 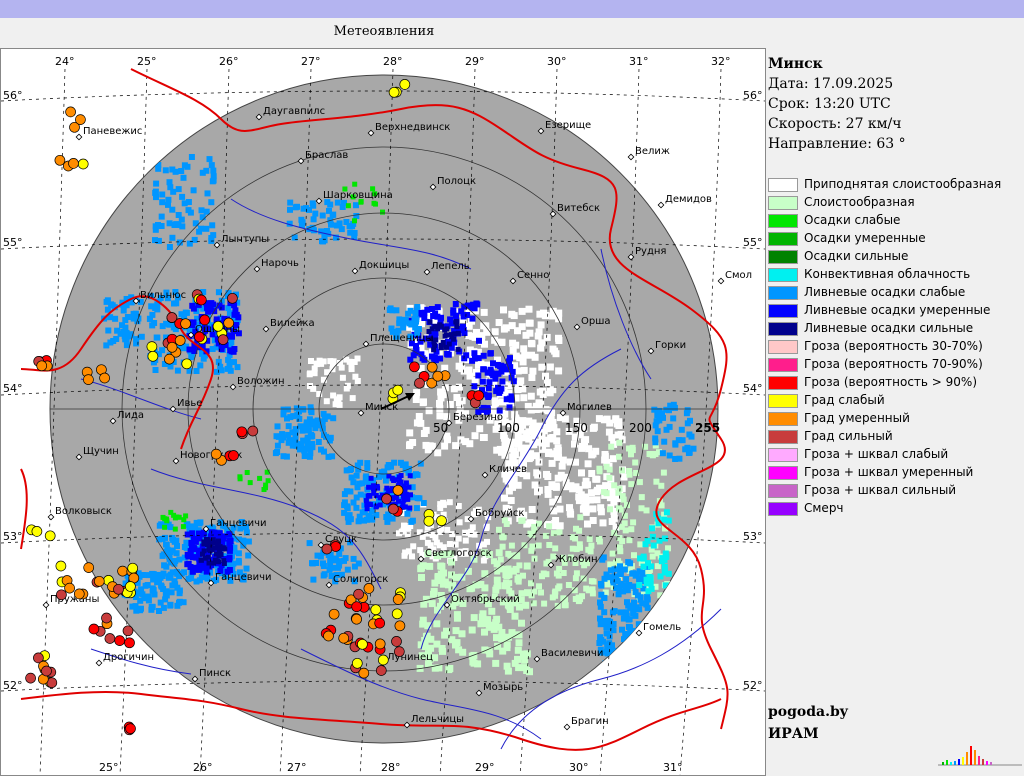 I want to click on range-ring-label: 100, so click(x=508, y=428).